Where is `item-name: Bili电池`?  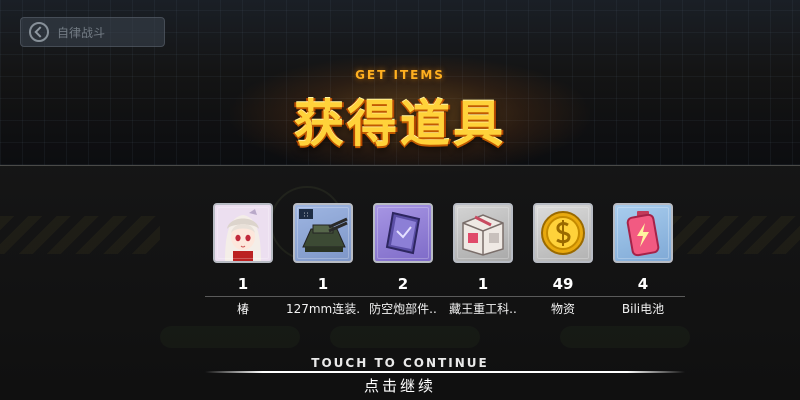
item-name: Bili电池 is located at coordinates (643, 309).